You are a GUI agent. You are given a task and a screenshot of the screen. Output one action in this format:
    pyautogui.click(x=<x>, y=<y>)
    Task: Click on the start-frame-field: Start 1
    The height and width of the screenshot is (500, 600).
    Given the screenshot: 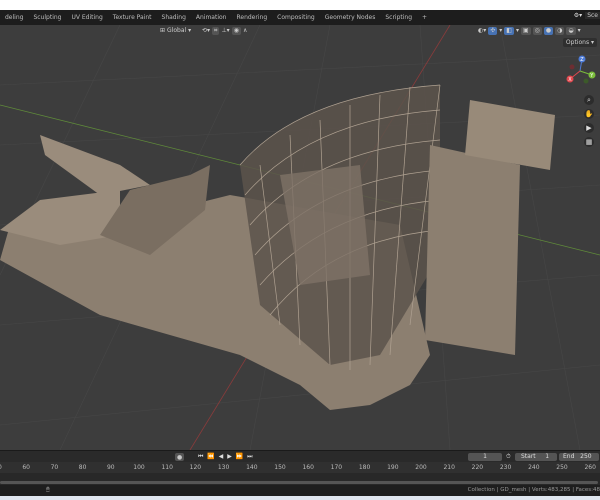 What is the action you would take?
    pyautogui.click(x=536, y=457)
    